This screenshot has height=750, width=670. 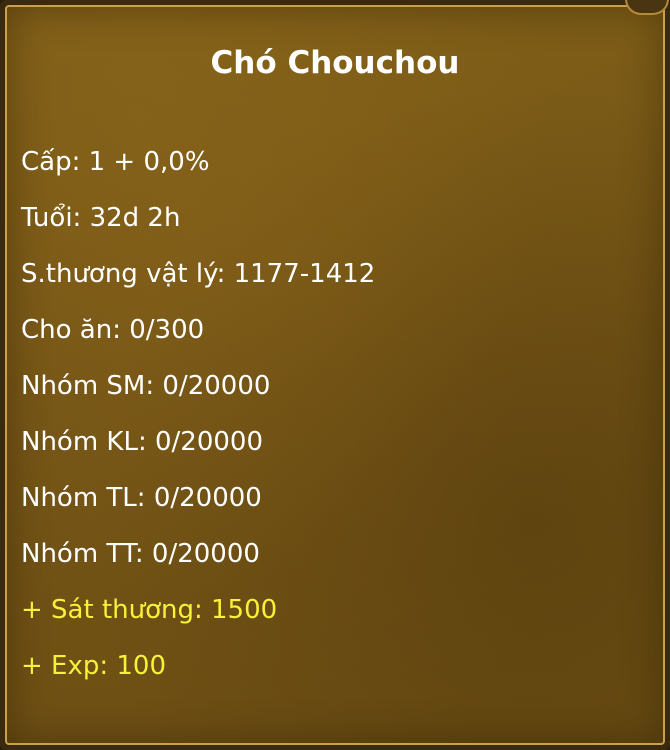 What do you see at coordinates (140, 554) in the screenshot?
I see `stat-group-tt: Nhóm TT: 0/20000` at bounding box center [140, 554].